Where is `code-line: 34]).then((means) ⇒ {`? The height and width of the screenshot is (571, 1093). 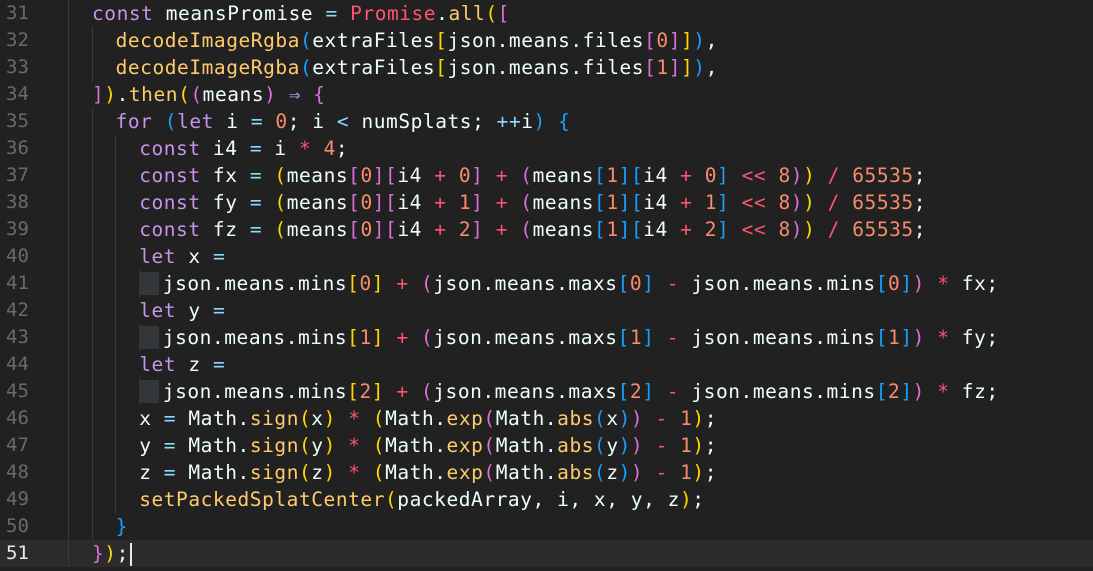
code-line: 34]).then((means) ⇒ { is located at coordinates (546, 94).